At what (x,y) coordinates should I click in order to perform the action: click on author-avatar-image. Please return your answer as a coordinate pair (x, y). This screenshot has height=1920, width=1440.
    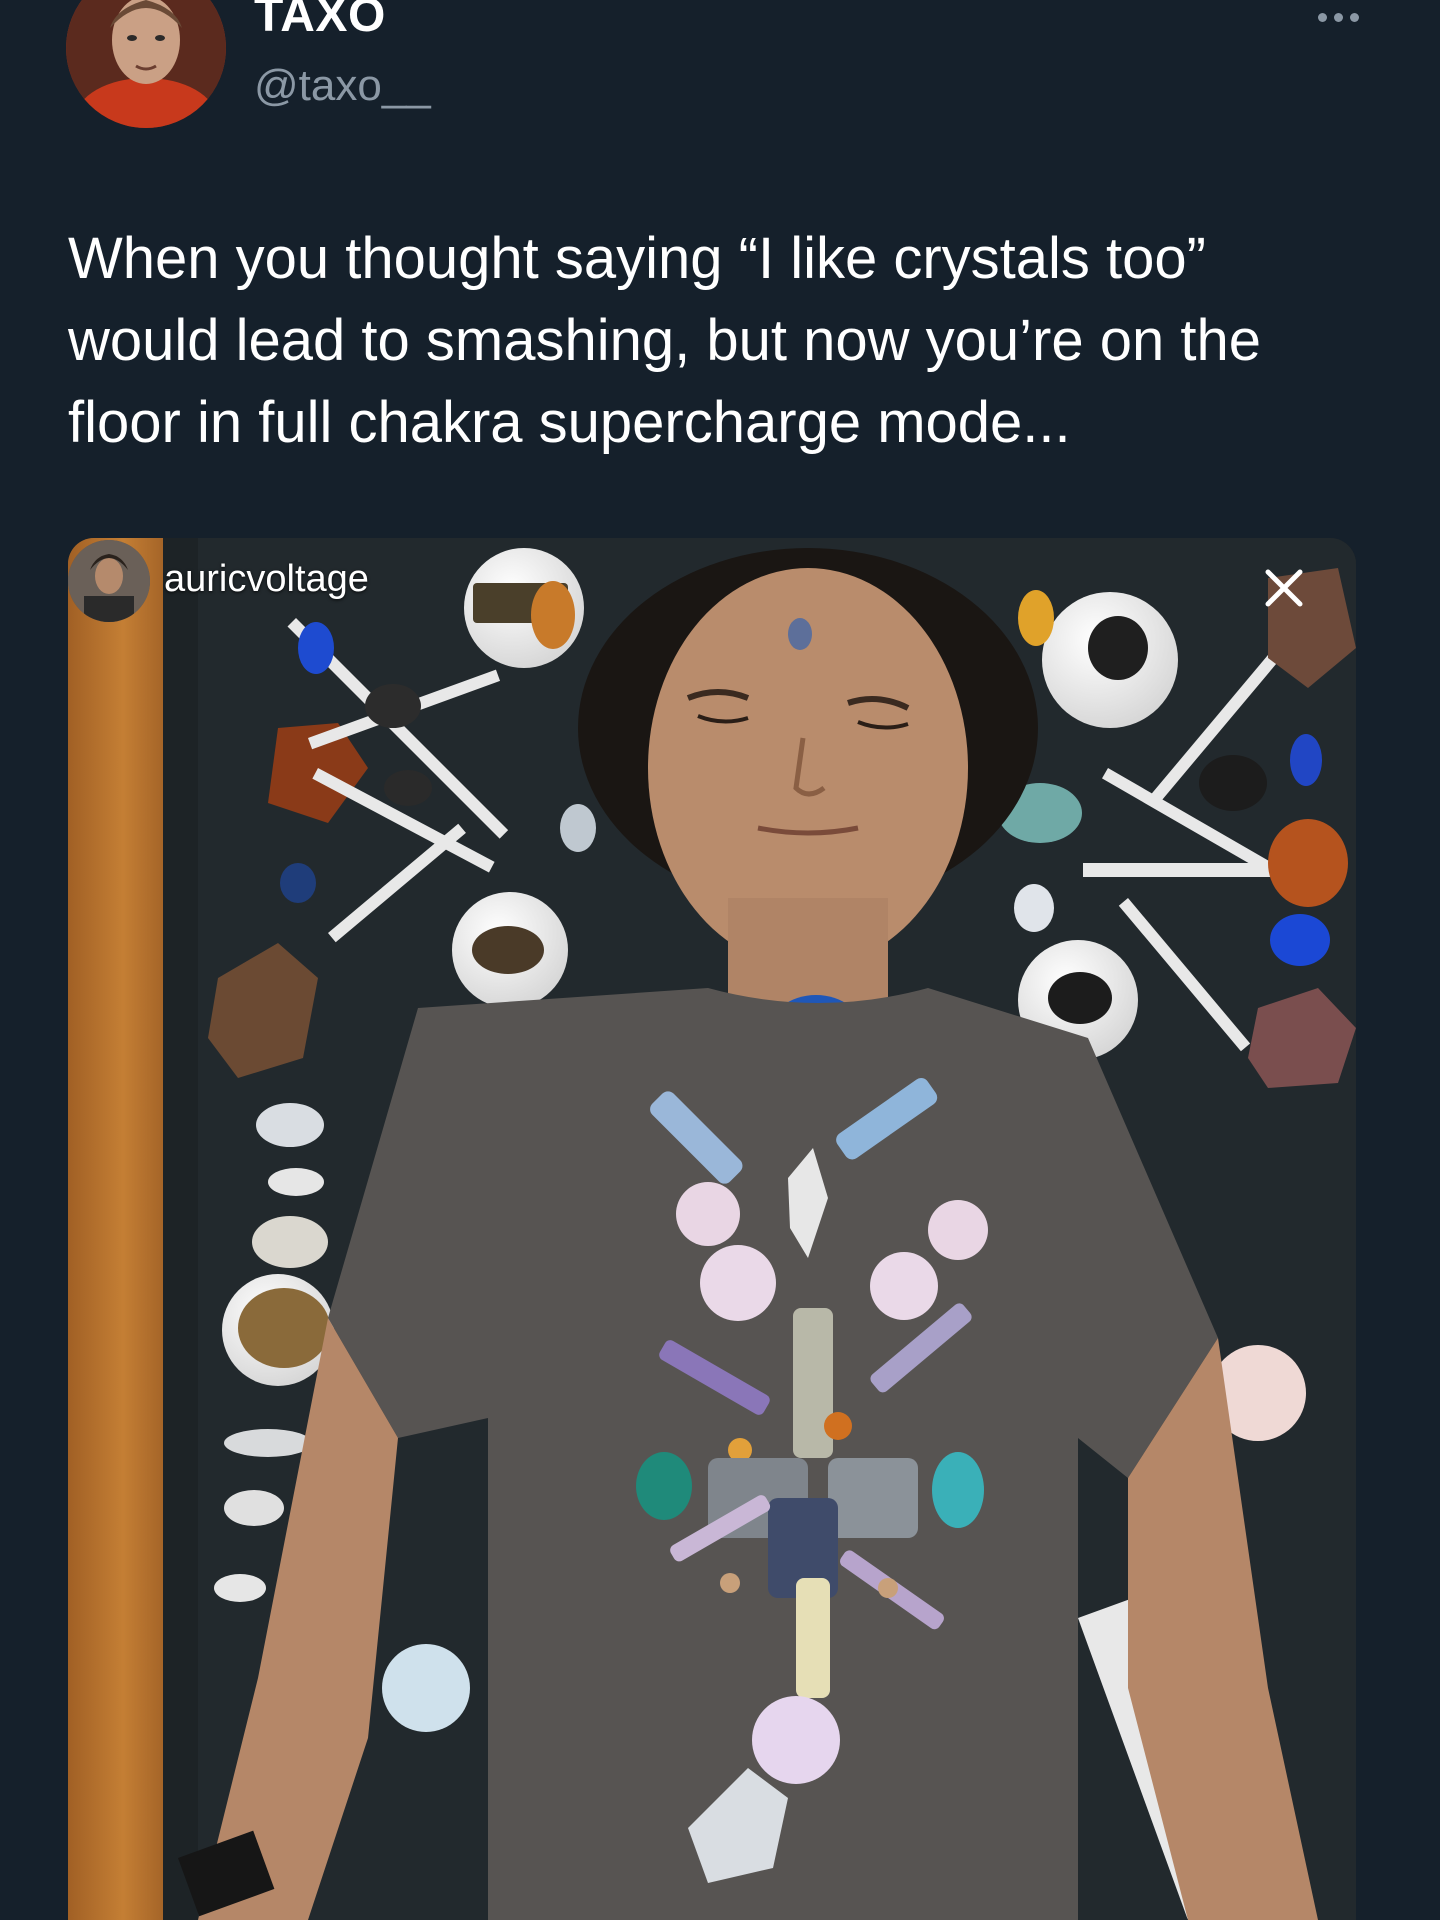
    Looking at the image, I should click on (146, 64).